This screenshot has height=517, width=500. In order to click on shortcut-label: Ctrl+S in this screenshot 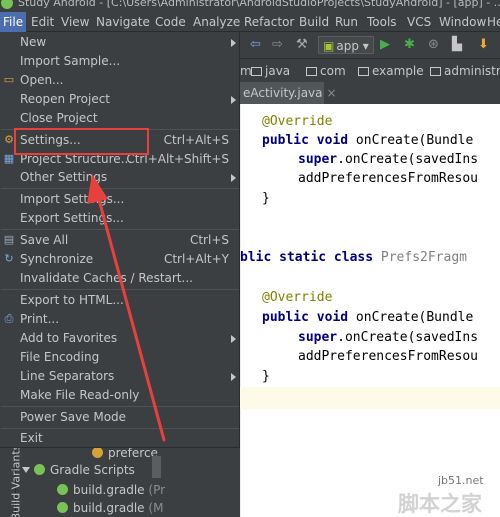, I will do `click(209, 240)`.